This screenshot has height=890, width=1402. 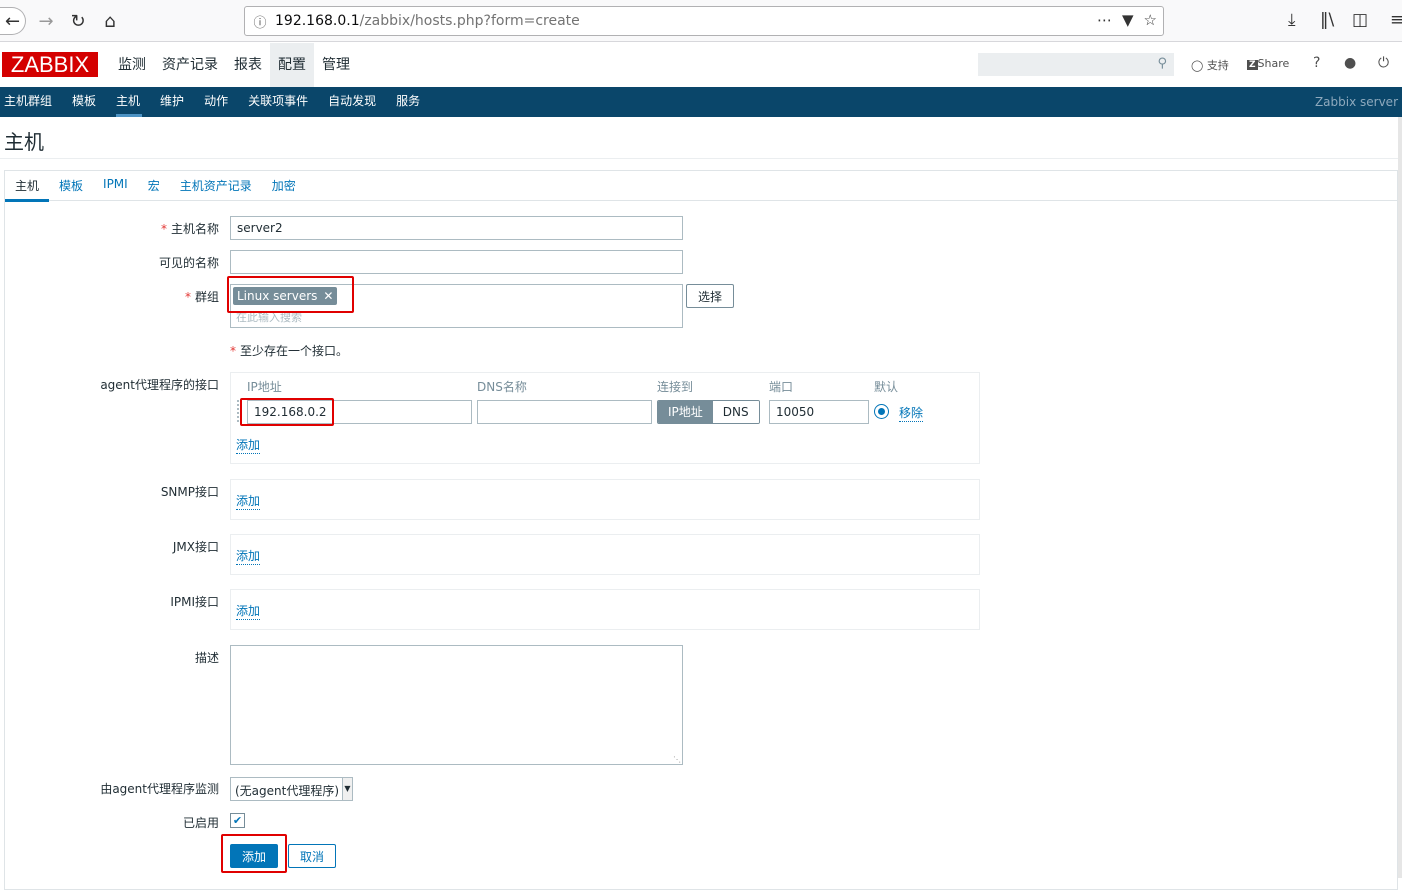 I want to click on ipmi-interfaces-box, so click(x=605, y=609).